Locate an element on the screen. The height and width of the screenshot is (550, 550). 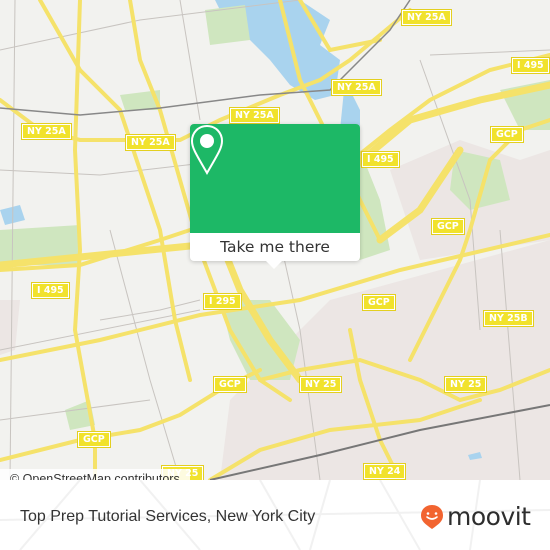
road-shield: NY 25B is located at coordinates (508, 318).